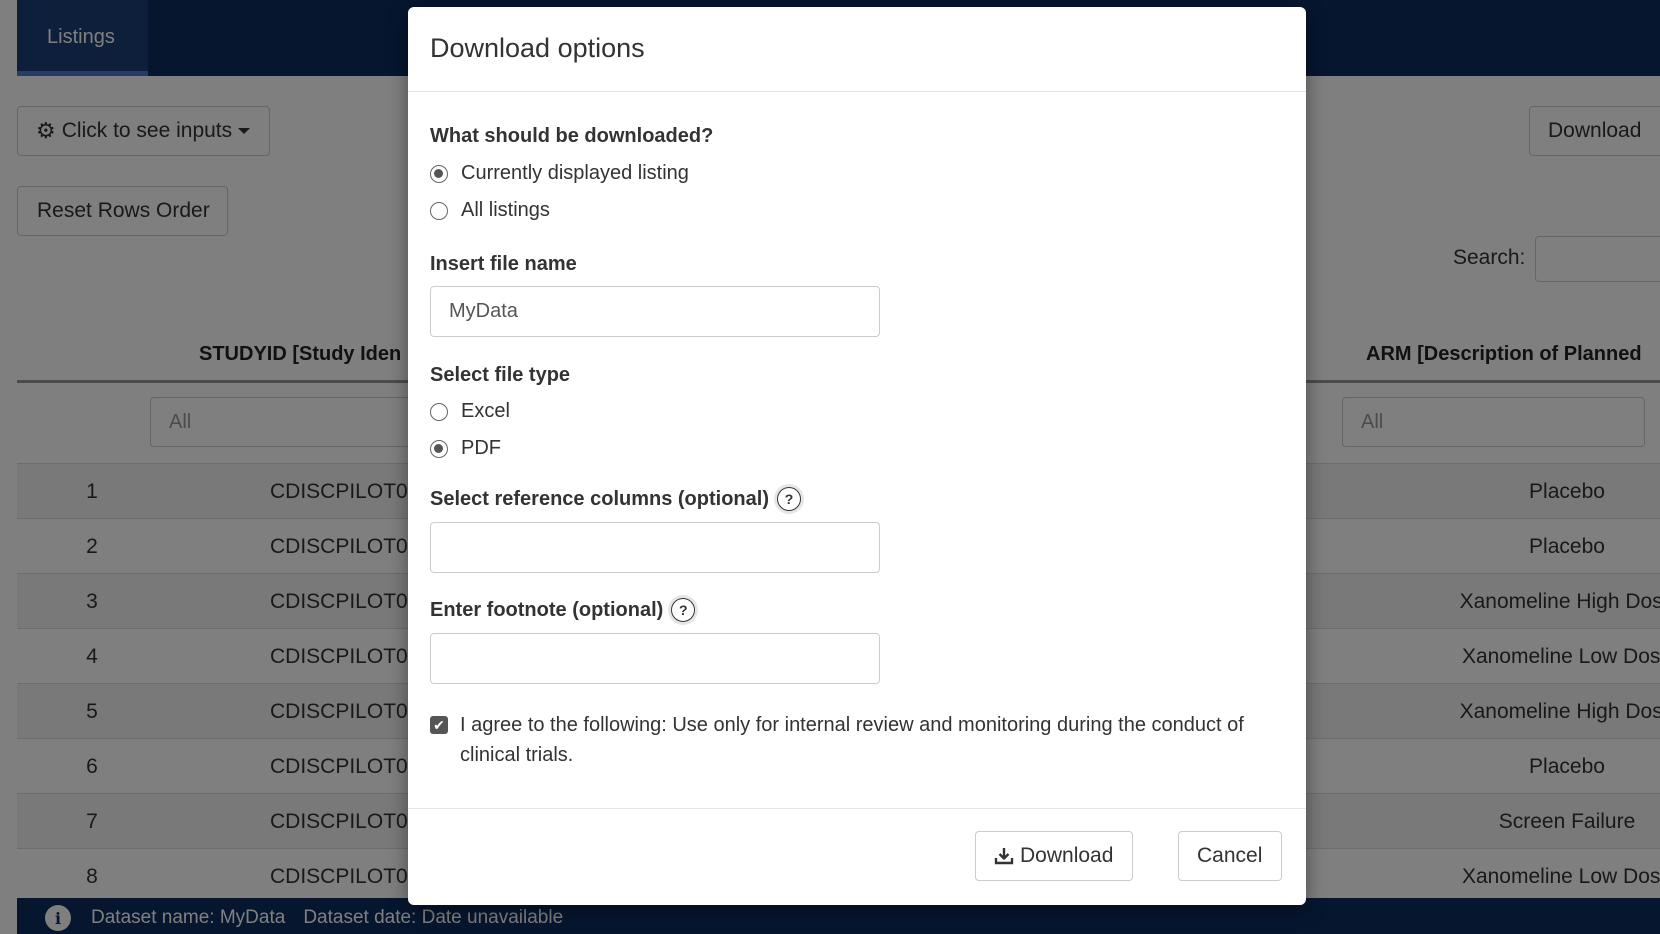 The width and height of the screenshot is (1660, 934). I want to click on modal-footer: Download Cancel, so click(857, 856).